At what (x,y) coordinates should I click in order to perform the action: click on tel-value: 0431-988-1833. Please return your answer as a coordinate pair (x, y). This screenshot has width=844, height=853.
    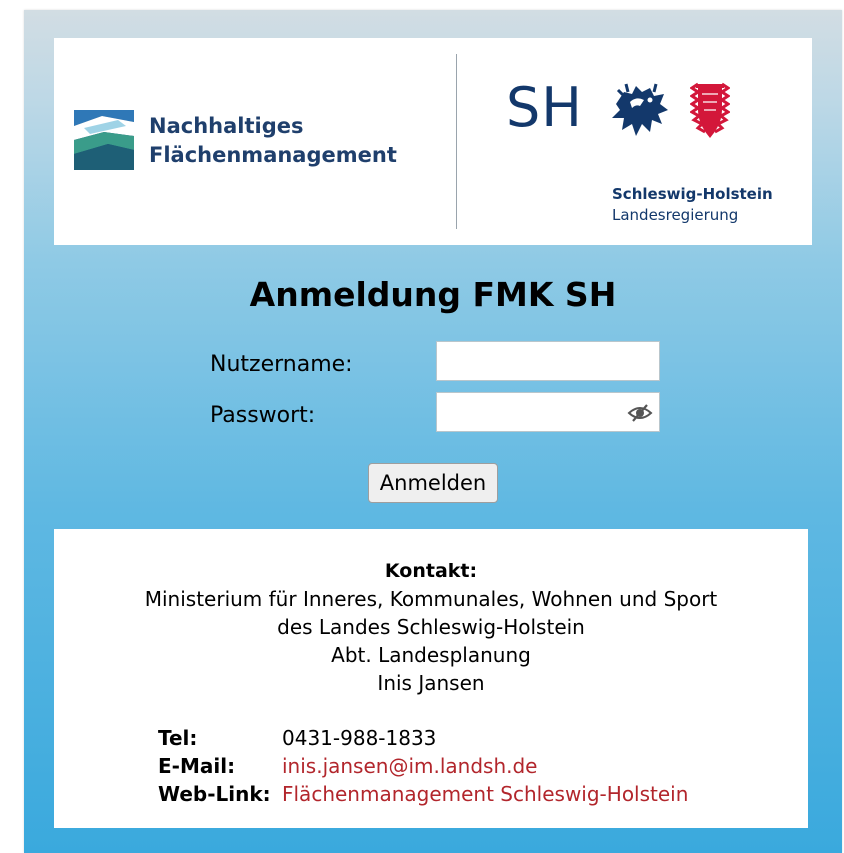
    Looking at the image, I should click on (359, 738).